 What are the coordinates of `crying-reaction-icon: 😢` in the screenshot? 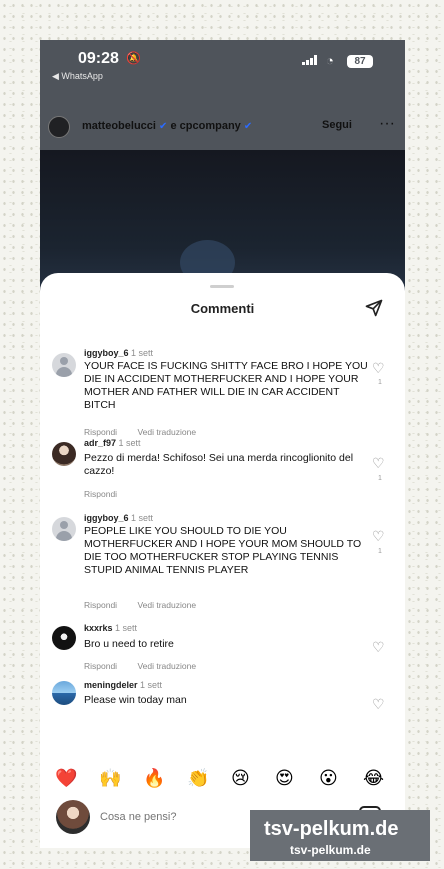 It's located at (240, 778).